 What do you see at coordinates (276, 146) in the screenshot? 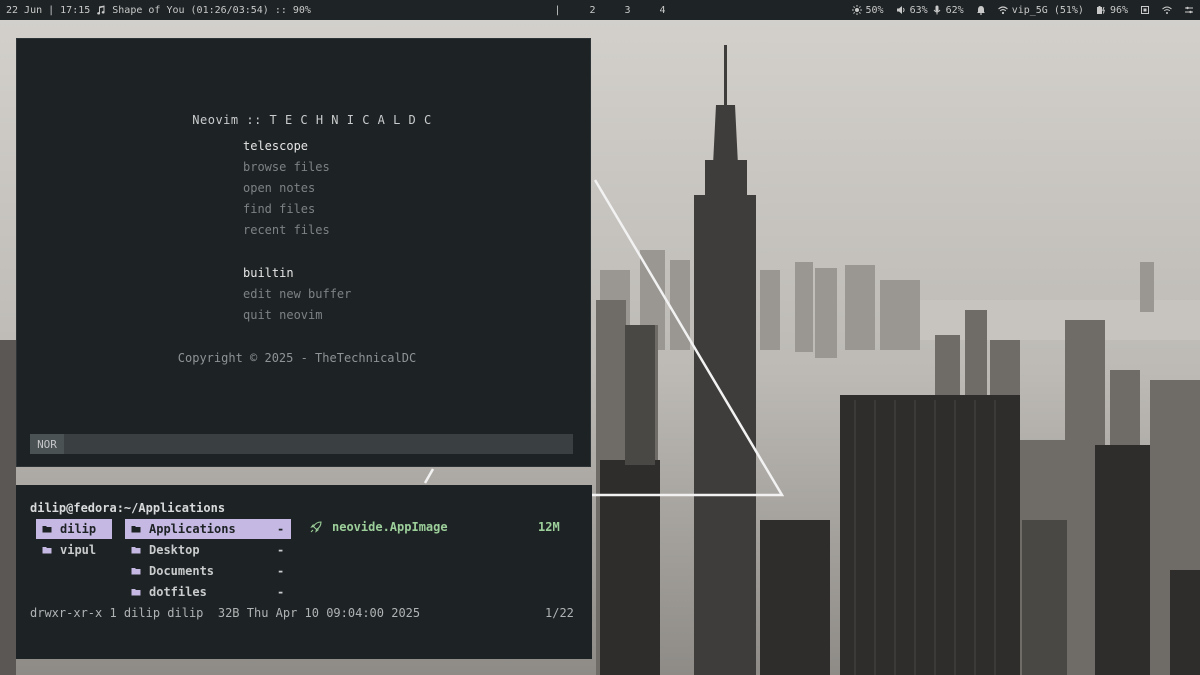
I see `section-title-telescope: telescope` at bounding box center [276, 146].